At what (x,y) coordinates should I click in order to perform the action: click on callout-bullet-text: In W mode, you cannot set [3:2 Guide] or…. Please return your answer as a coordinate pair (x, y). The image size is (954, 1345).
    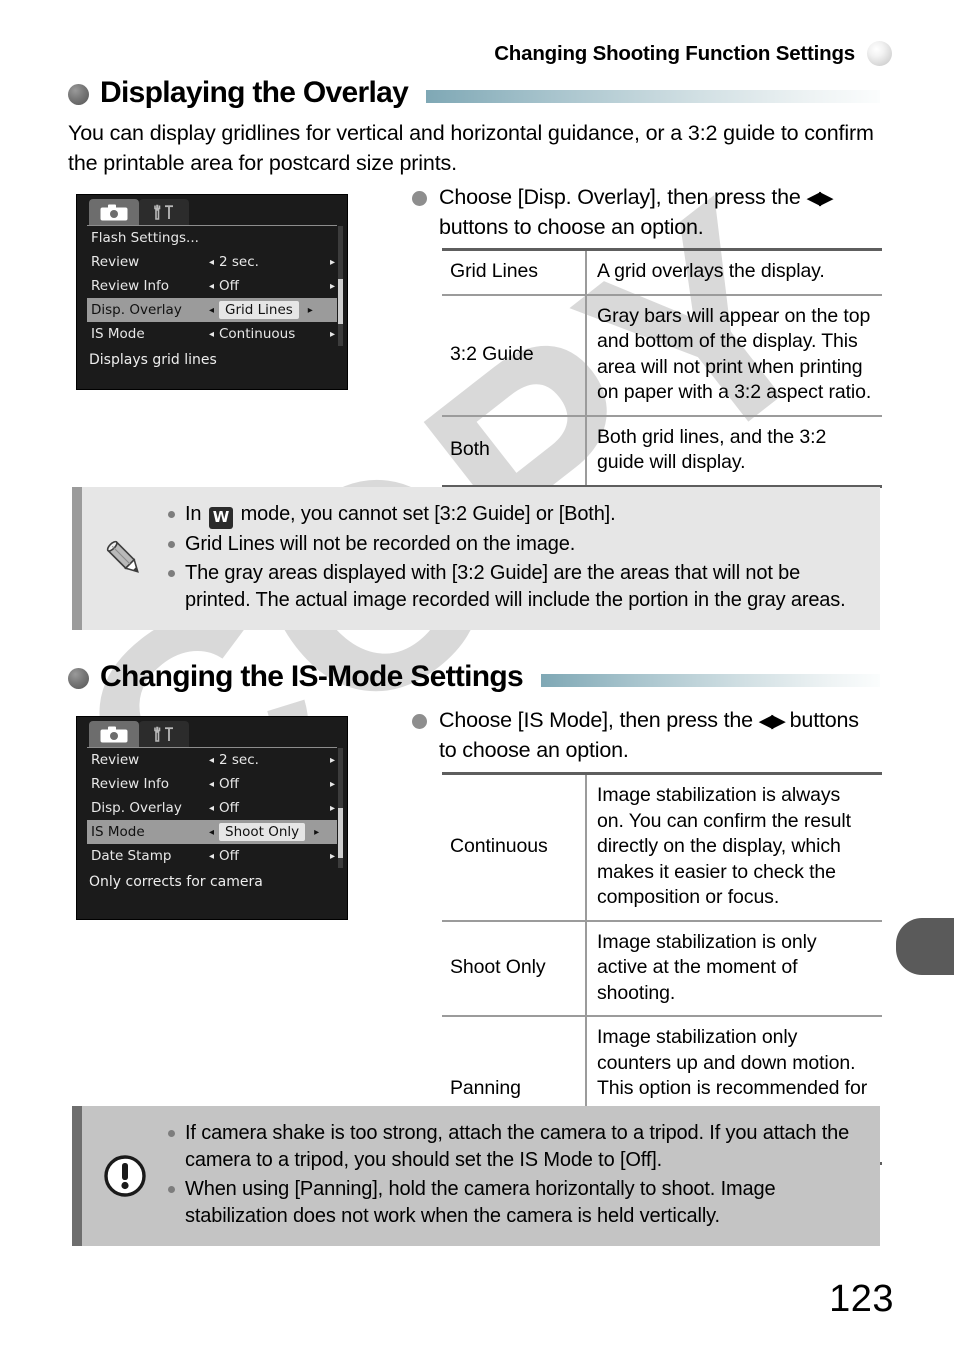
    Looking at the image, I should click on (523, 515).